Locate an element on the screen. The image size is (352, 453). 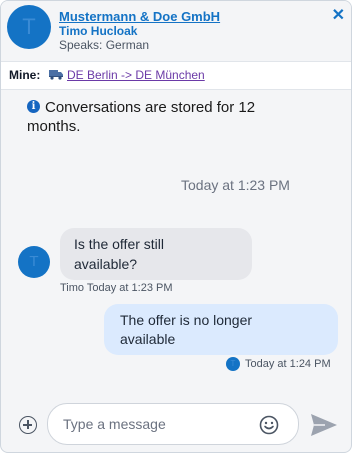
mine-bar: Mine: DE Berlin -> DE München is located at coordinates (176, 75).